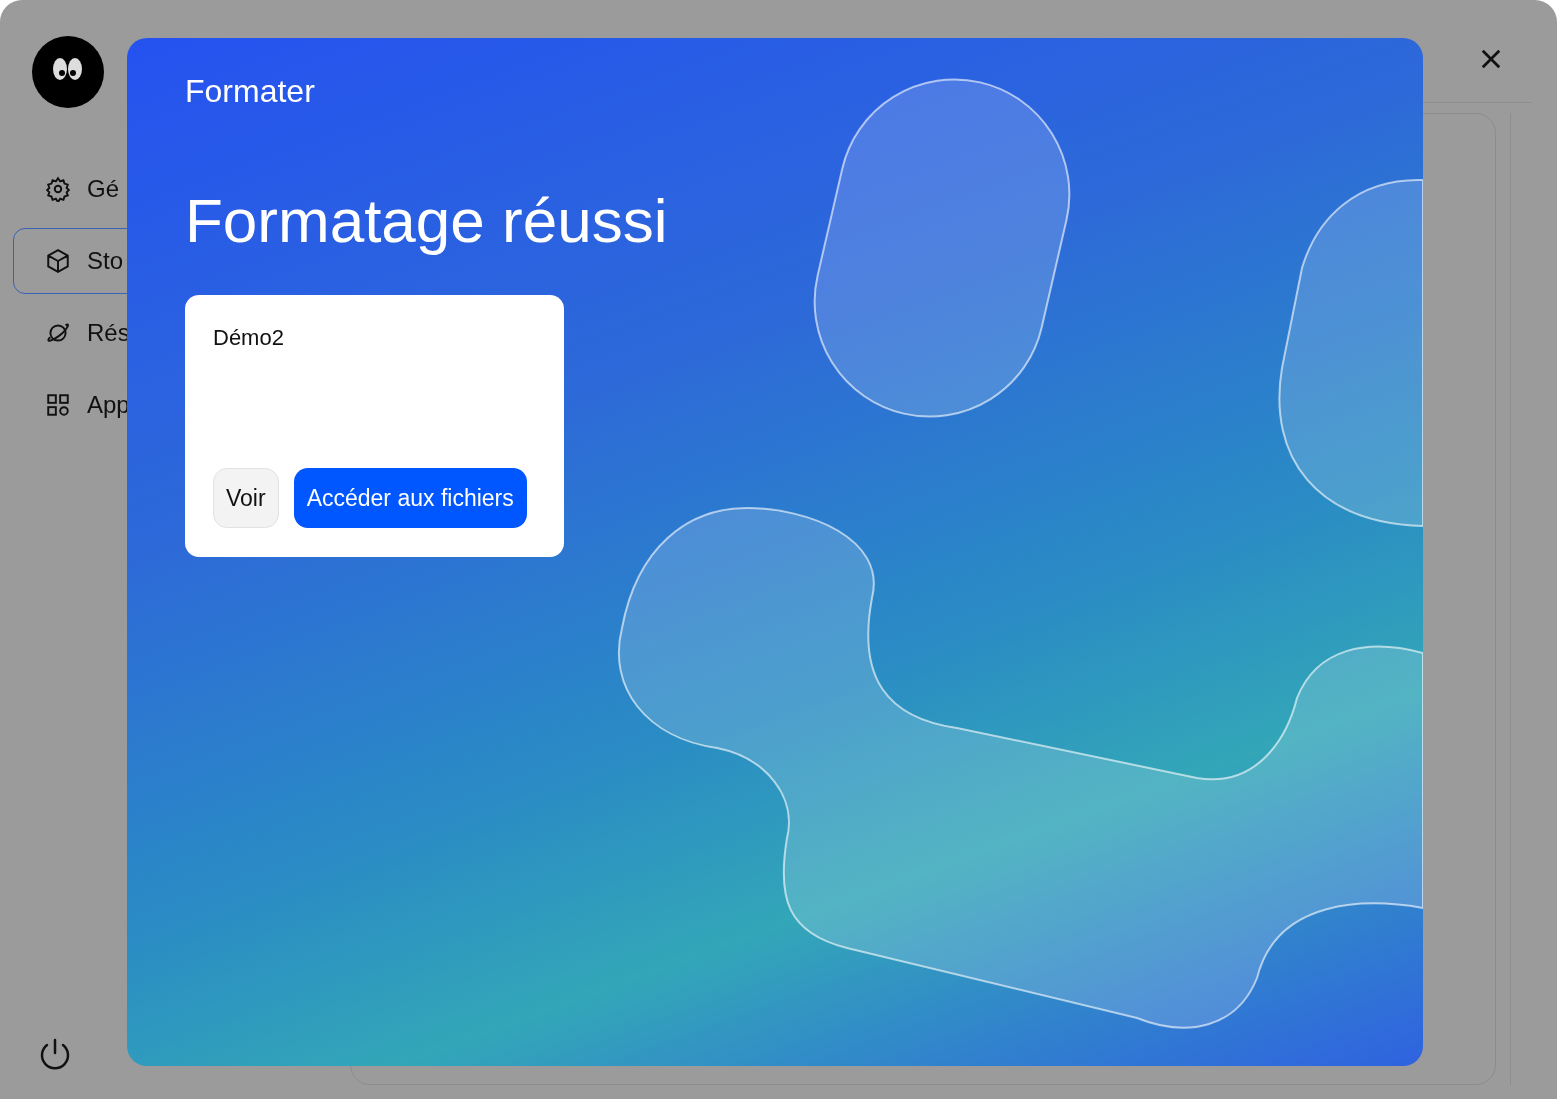 The image size is (1557, 1099). What do you see at coordinates (250, 91) in the screenshot?
I see `dialog-title: Formater` at bounding box center [250, 91].